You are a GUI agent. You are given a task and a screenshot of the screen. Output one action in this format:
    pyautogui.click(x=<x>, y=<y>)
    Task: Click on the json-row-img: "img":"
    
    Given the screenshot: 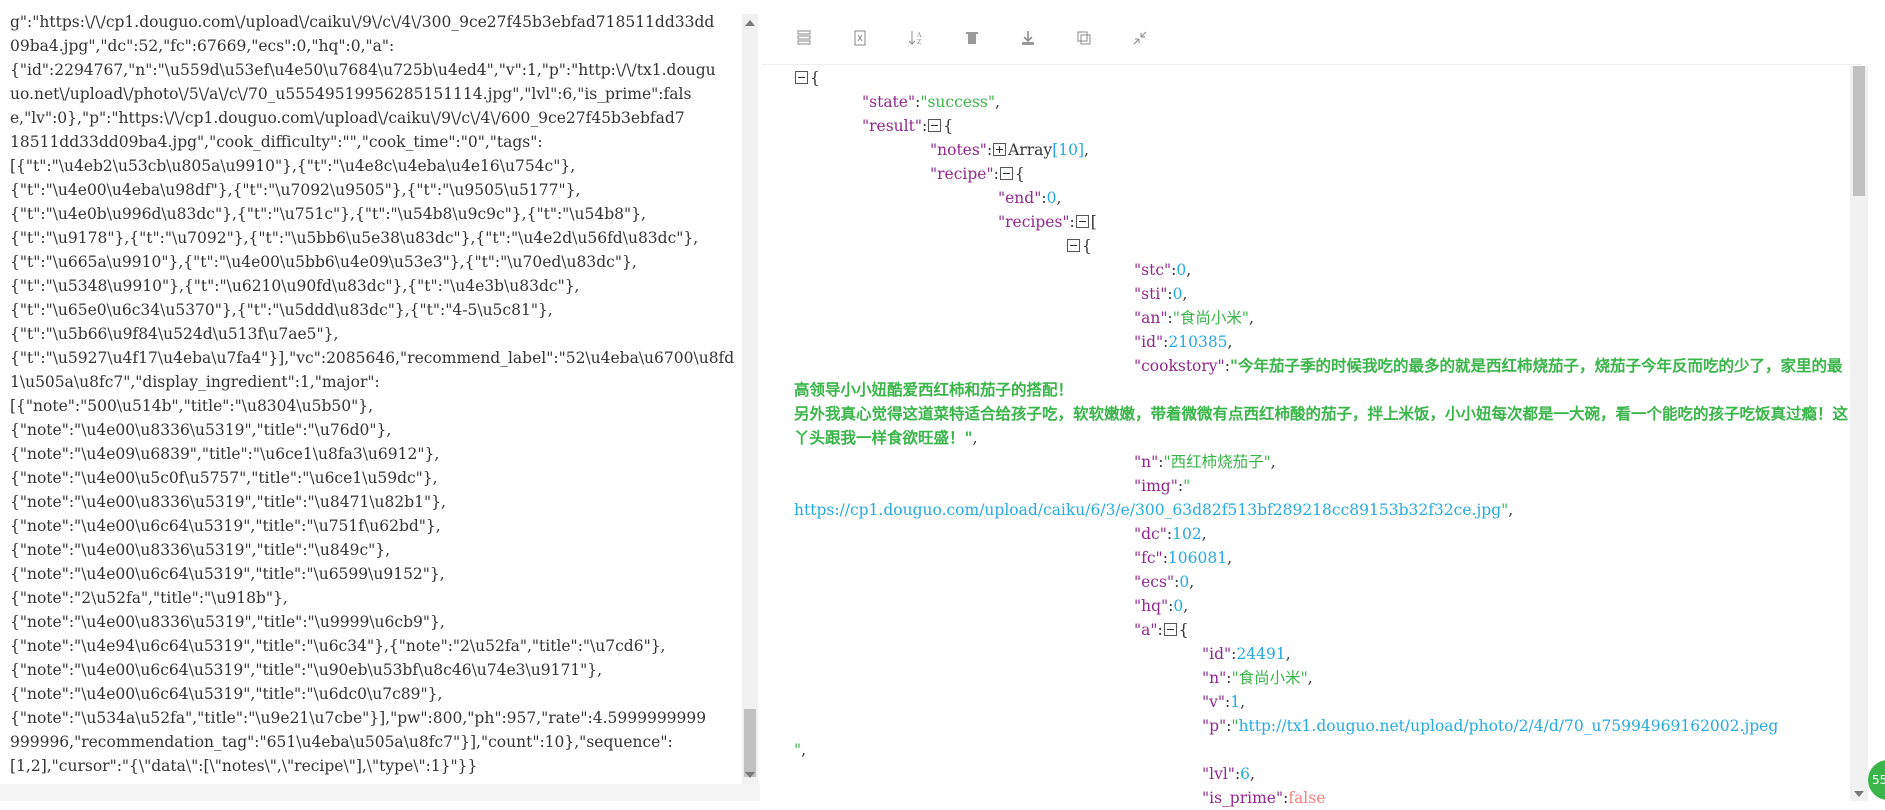 What is the action you would take?
    pyautogui.click(x=1162, y=486)
    